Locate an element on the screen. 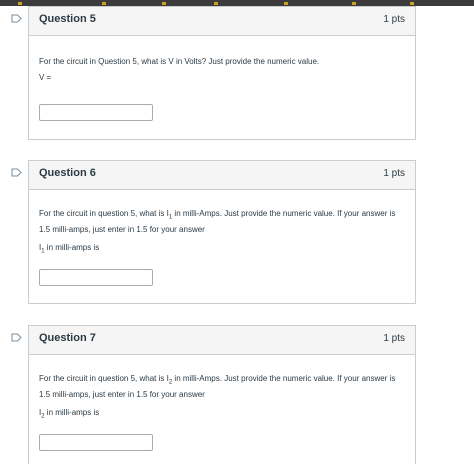  question-5-header: Question 5 1 pts is located at coordinates (222, 21).